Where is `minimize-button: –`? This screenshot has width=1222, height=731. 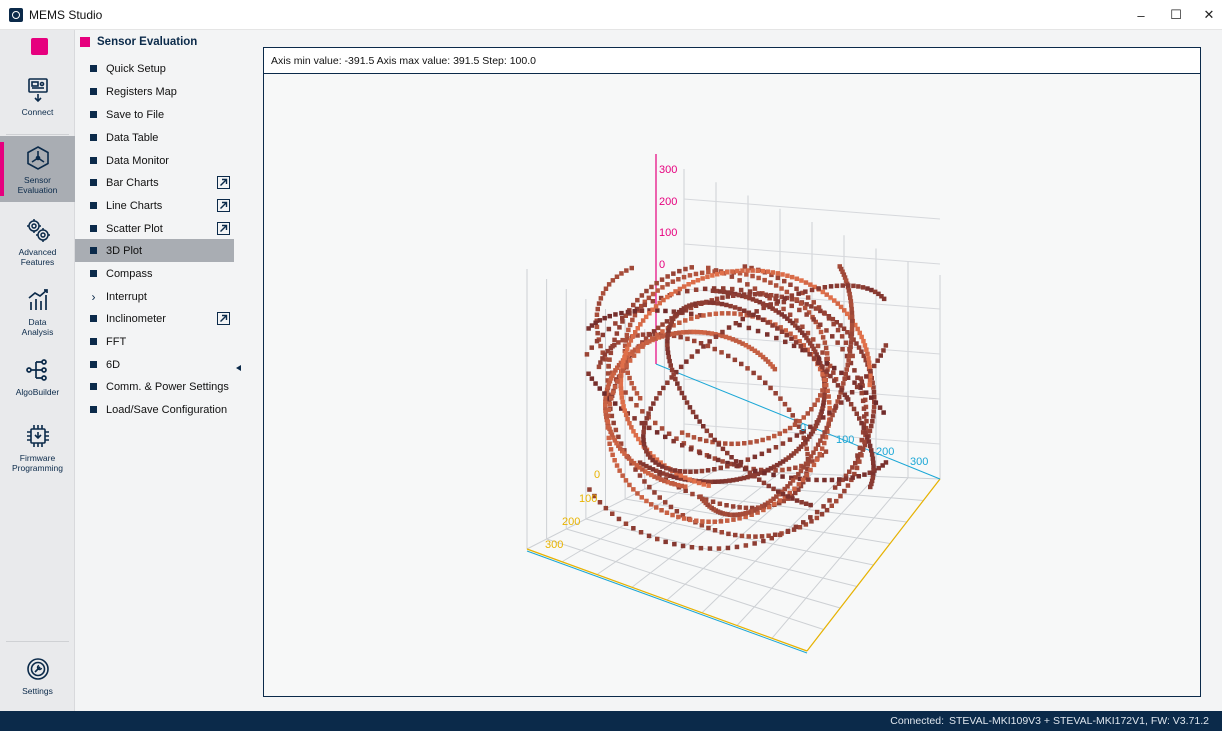 minimize-button: – is located at coordinates (1141, 15).